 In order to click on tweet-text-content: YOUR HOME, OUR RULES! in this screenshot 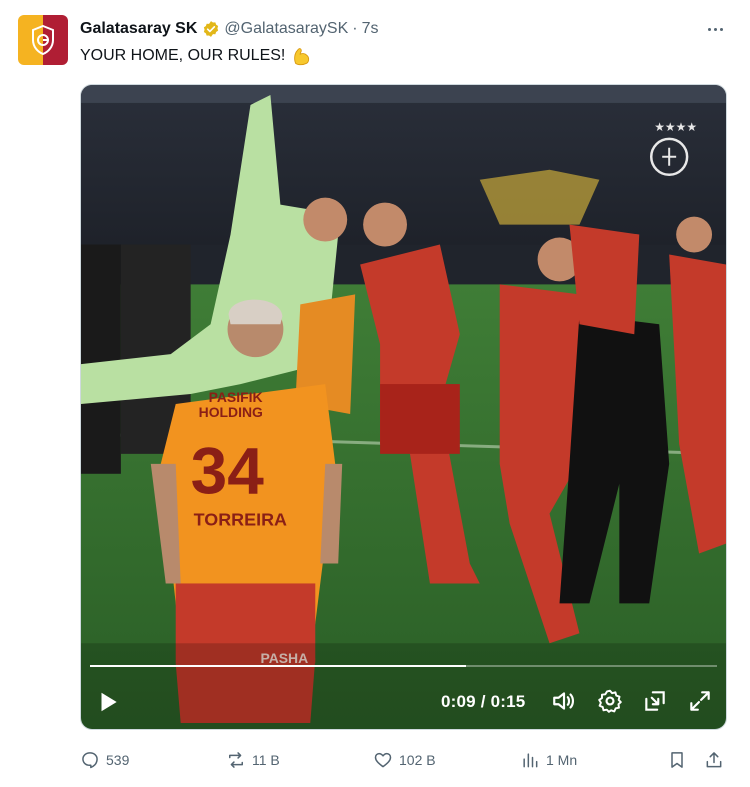, I will do `click(183, 55)`.